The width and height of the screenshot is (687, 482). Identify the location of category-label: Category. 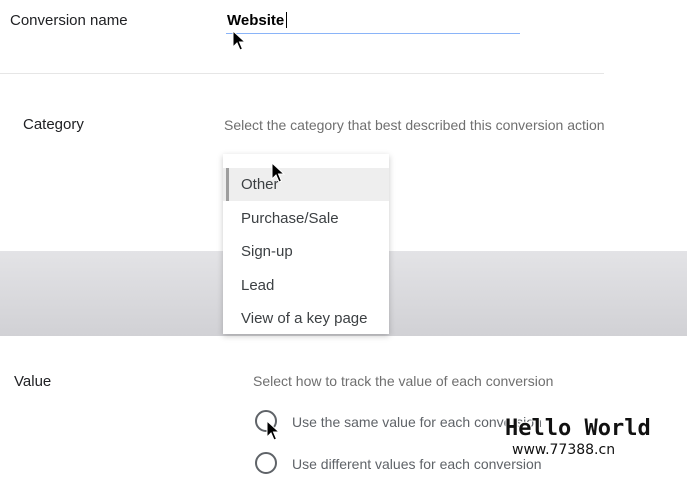
(53, 124).